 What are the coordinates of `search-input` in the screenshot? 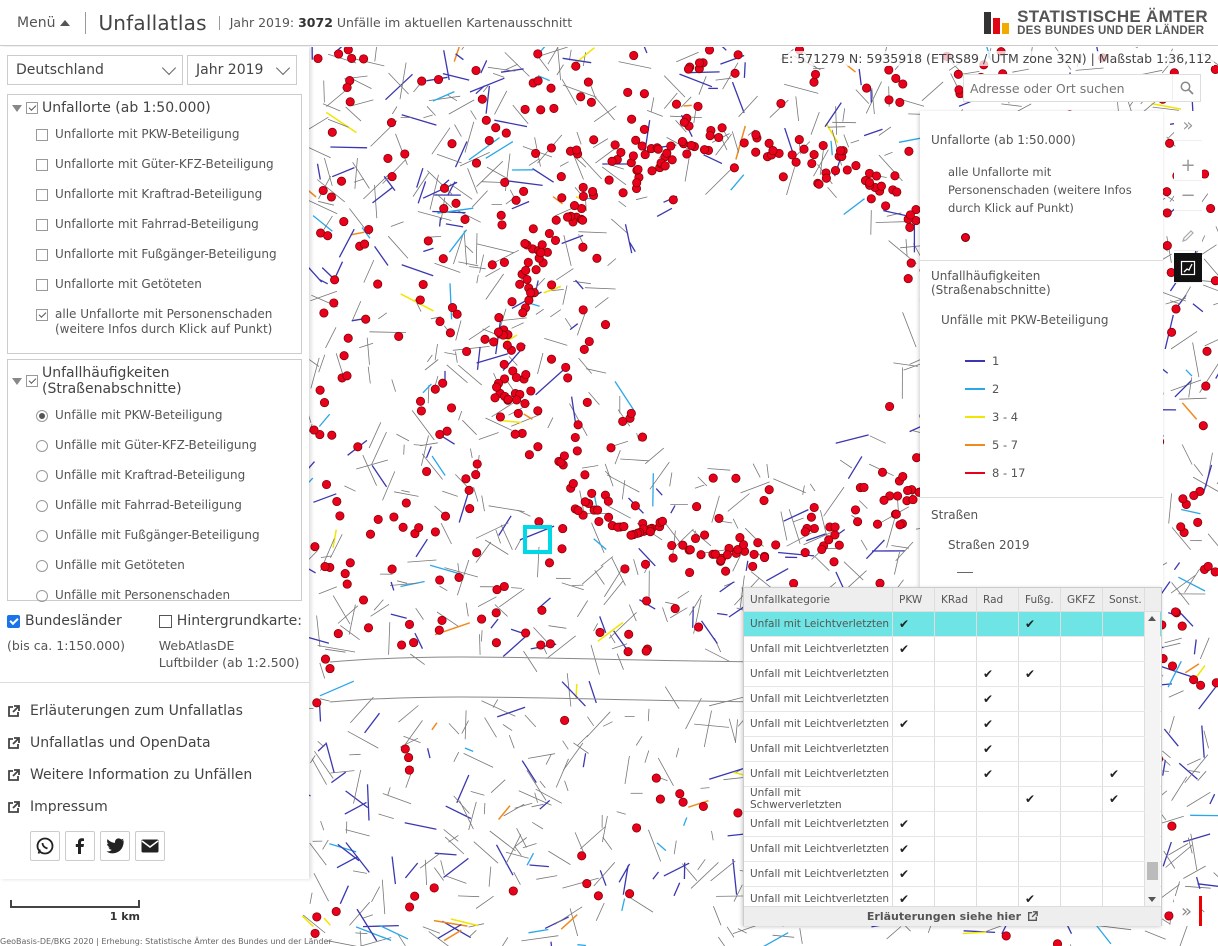 It's located at (1068, 88).